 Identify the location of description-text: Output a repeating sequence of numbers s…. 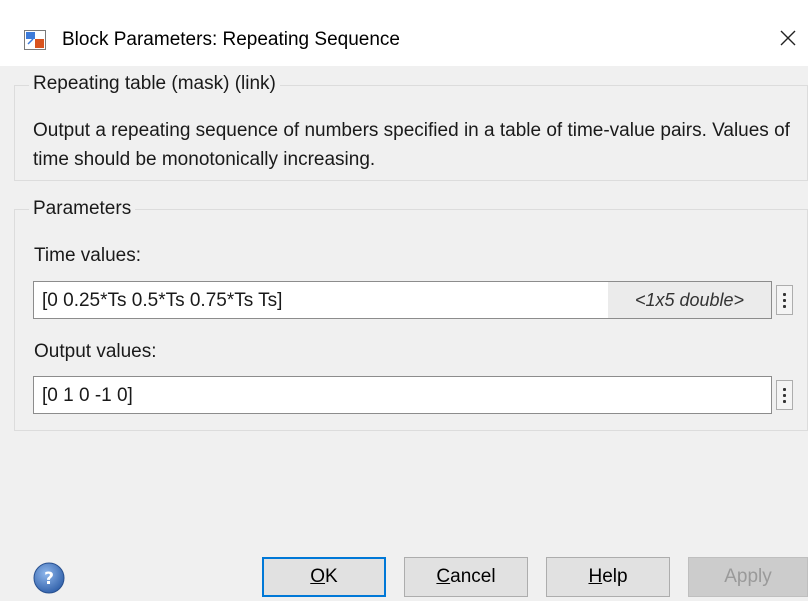
(411, 145).